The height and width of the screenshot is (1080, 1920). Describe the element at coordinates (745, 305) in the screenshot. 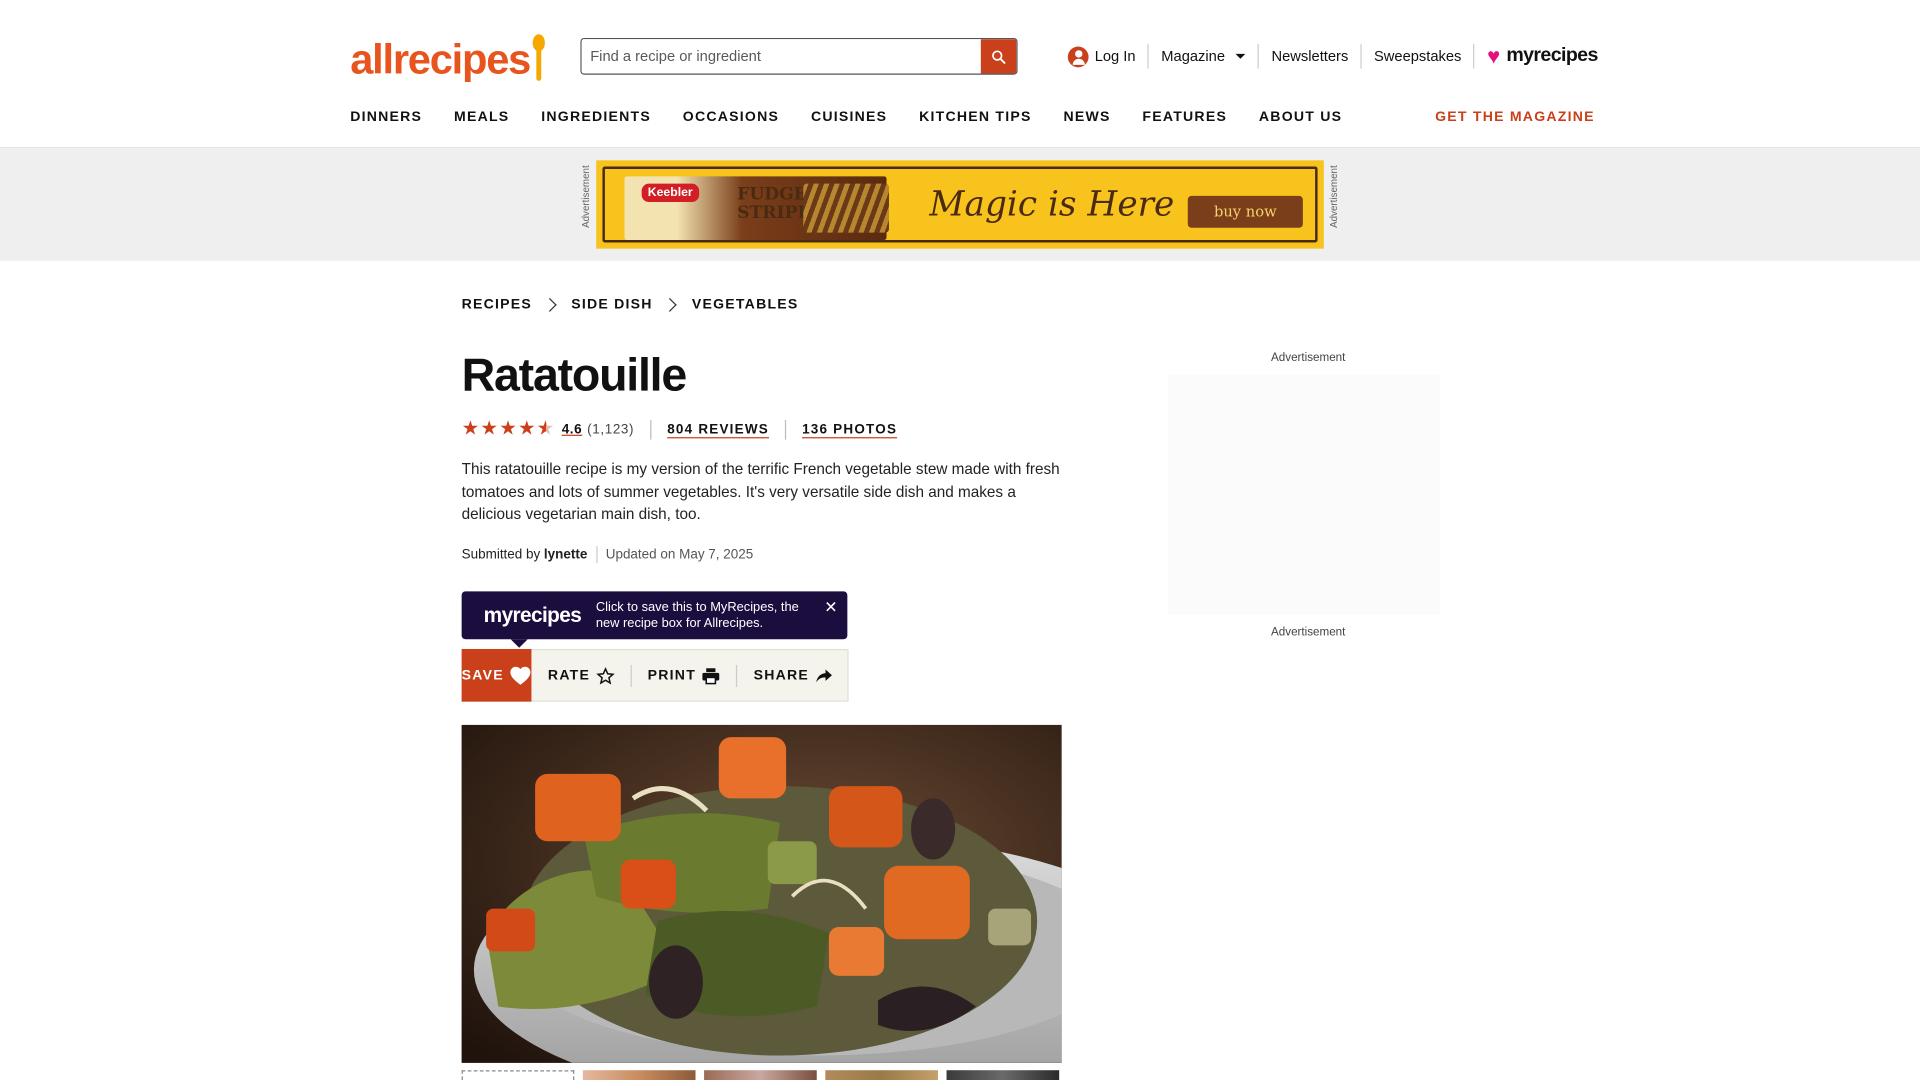

I see `breadcrumb-vegetables: VEGETABLES` at that location.